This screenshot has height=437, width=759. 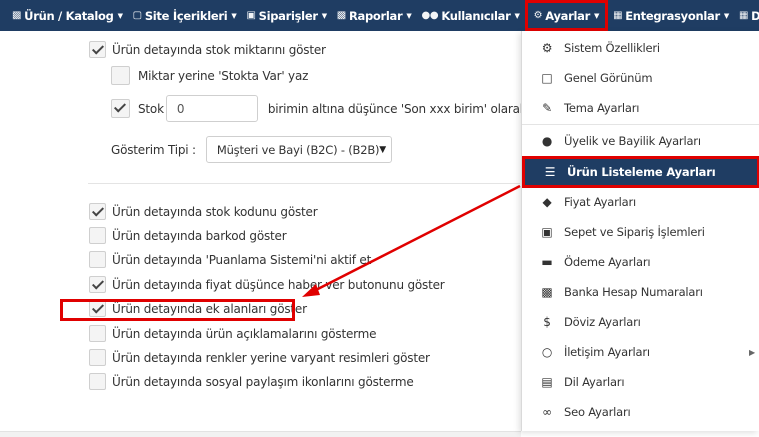 What do you see at coordinates (341, 15) in the screenshot?
I see `chart-icon: ▩` at bounding box center [341, 15].